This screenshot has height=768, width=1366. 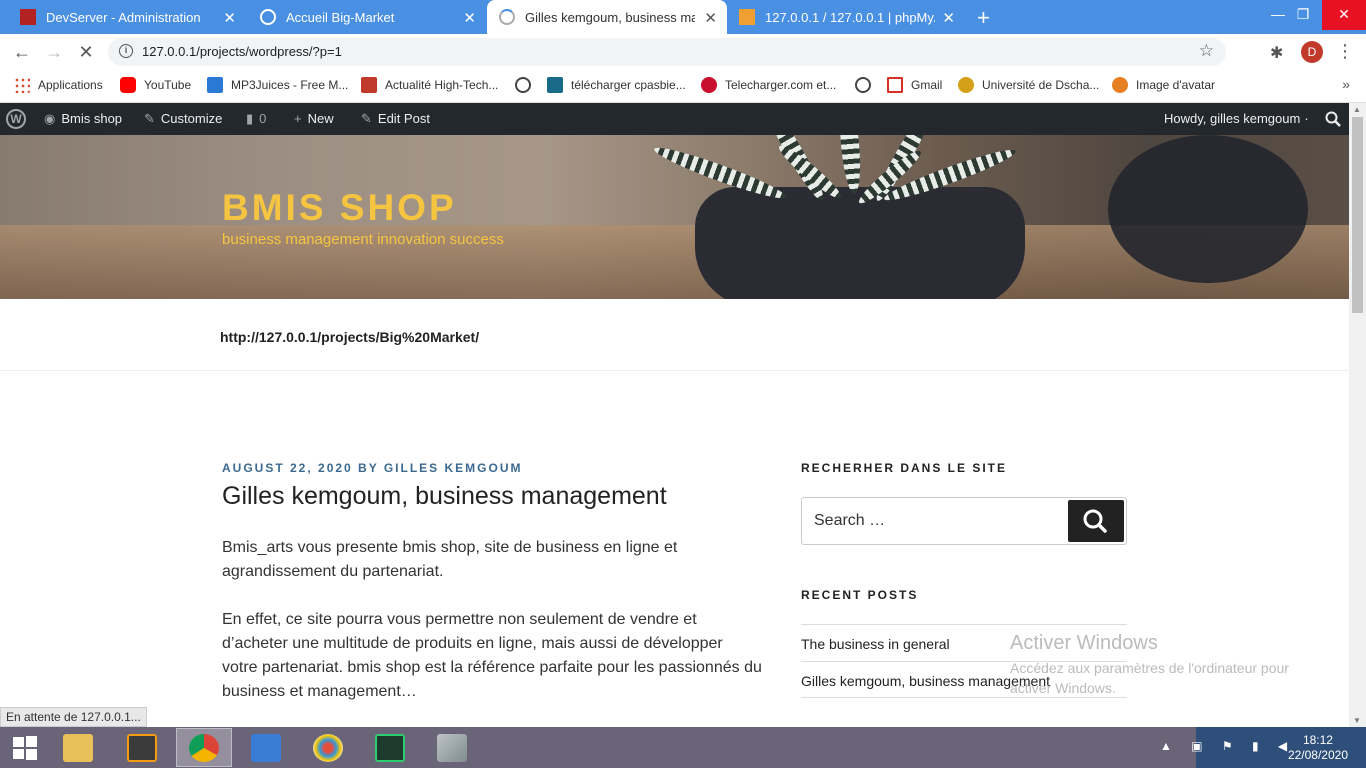 I want to click on search-submit-button, so click(x=1096, y=521).